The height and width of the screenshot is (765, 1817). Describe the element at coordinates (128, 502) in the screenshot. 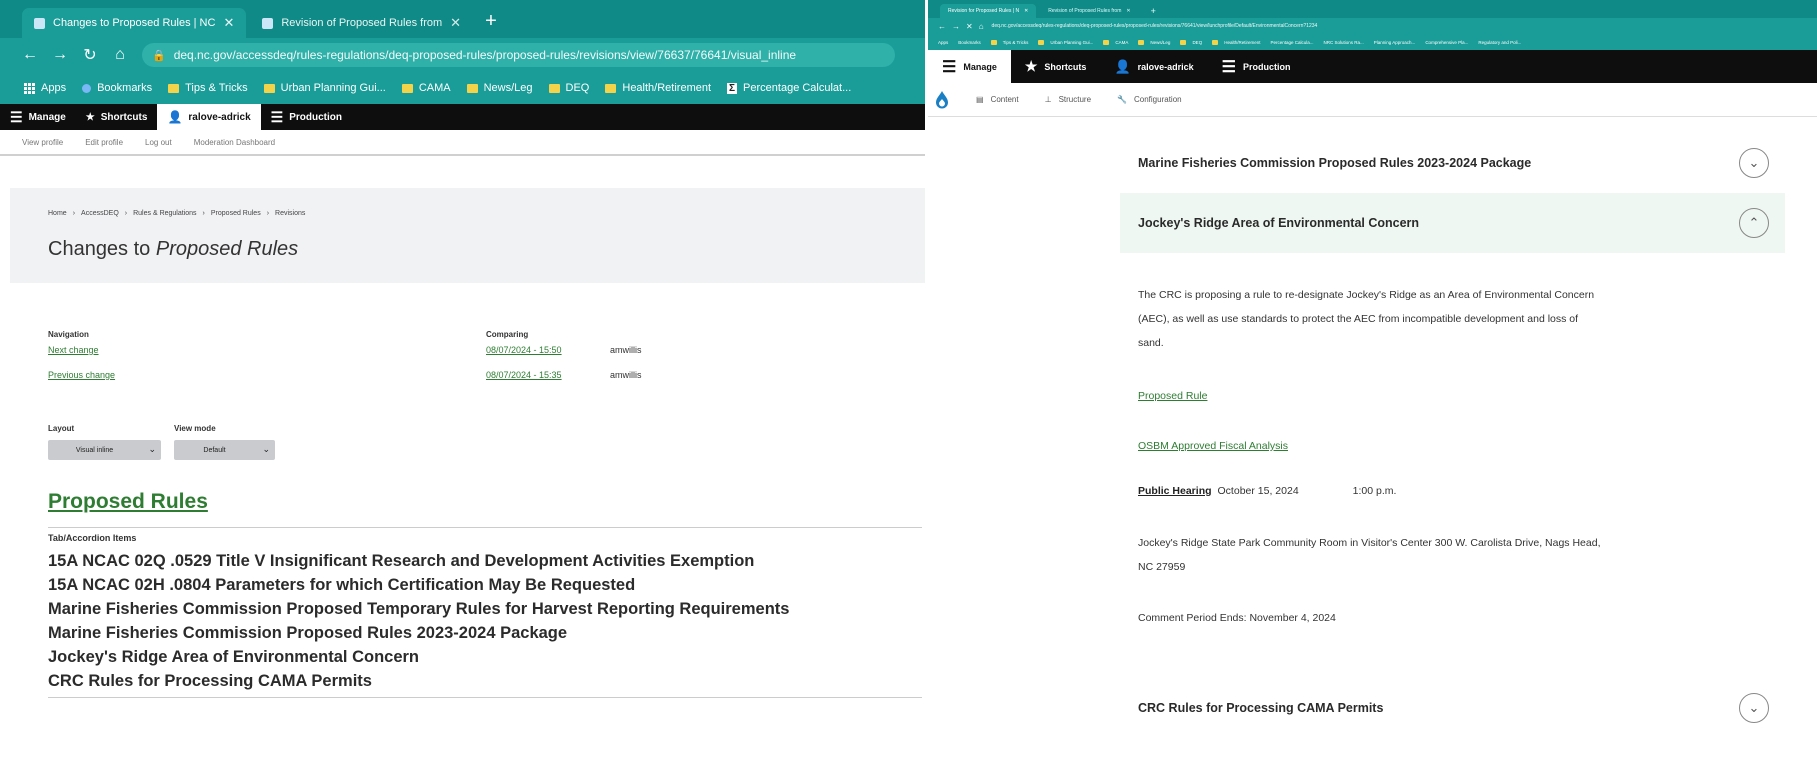

I see `proposed-rules-heading: Proposed Rules` at that location.